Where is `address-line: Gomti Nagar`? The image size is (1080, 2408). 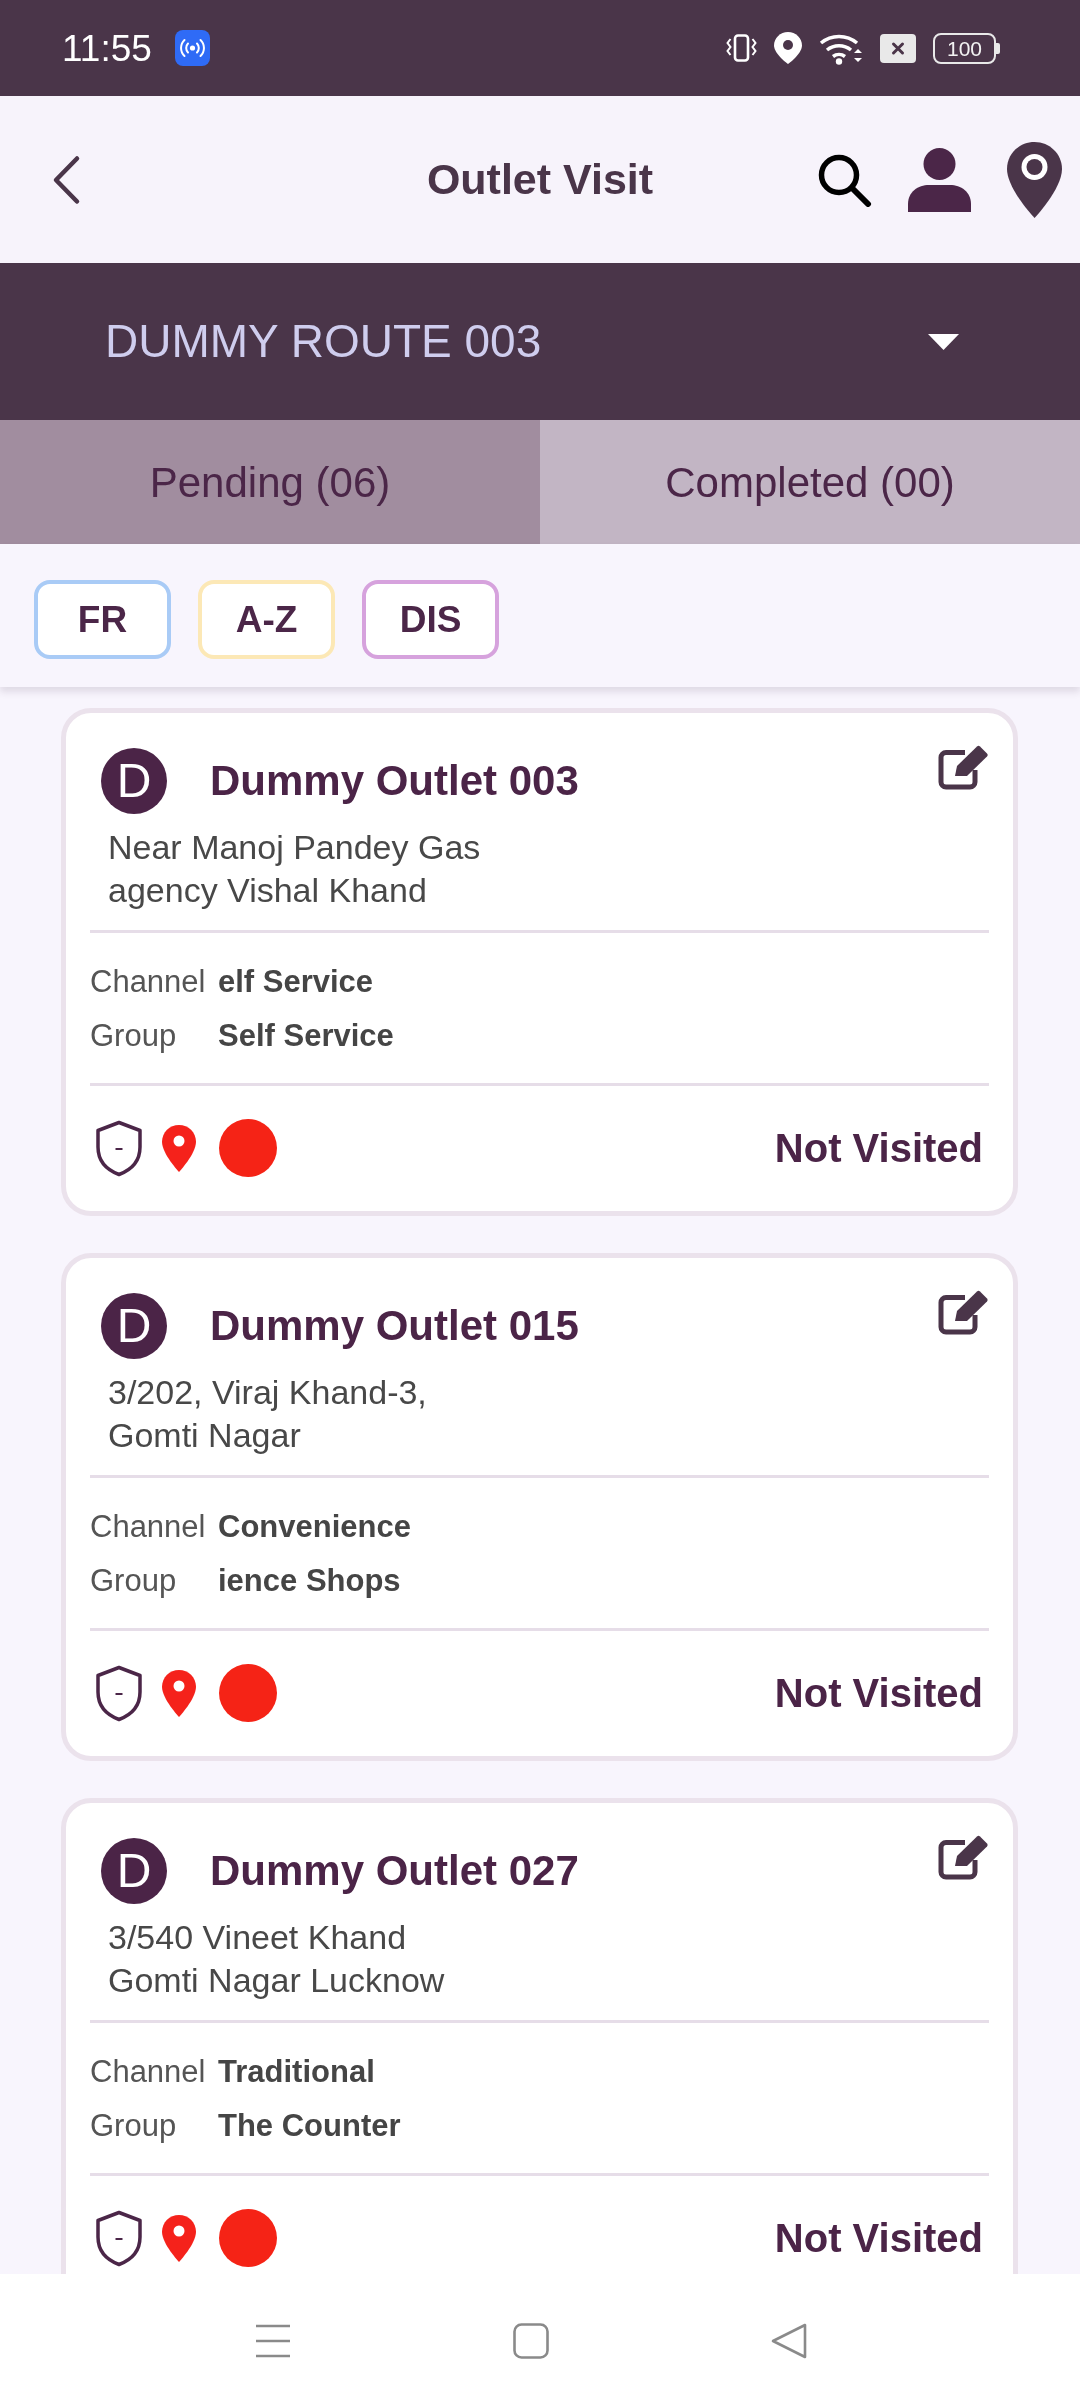 address-line: Gomti Nagar is located at coordinates (205, 1435).